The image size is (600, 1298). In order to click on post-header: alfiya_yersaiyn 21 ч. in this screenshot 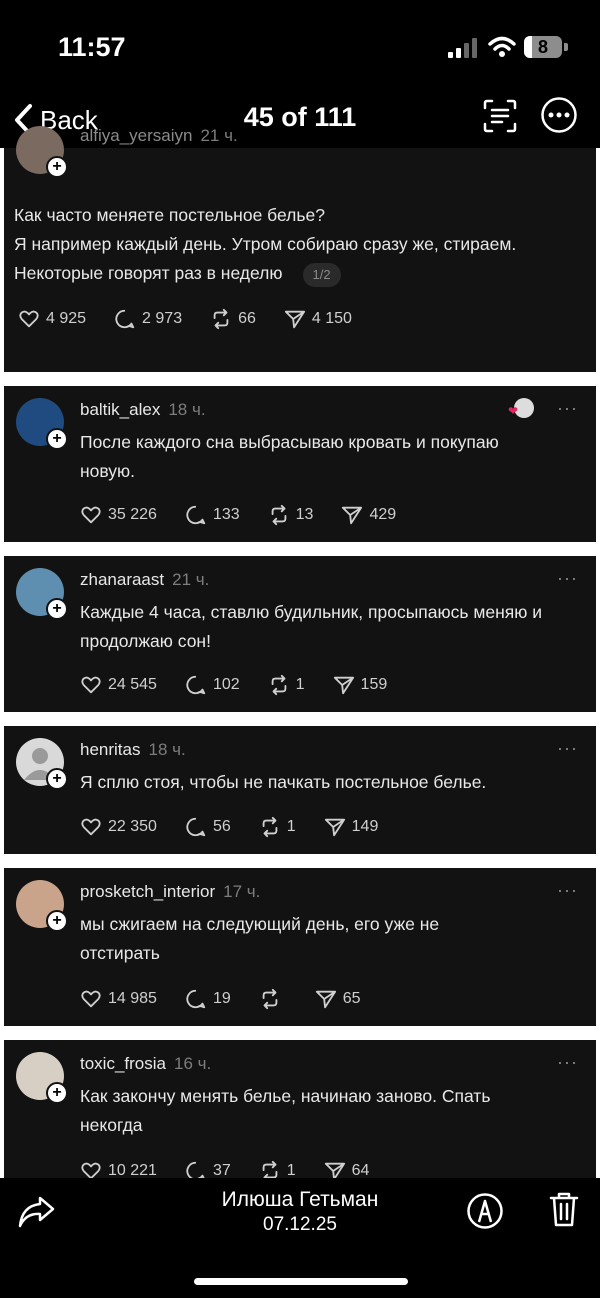, I will do `click(159, 136)`.